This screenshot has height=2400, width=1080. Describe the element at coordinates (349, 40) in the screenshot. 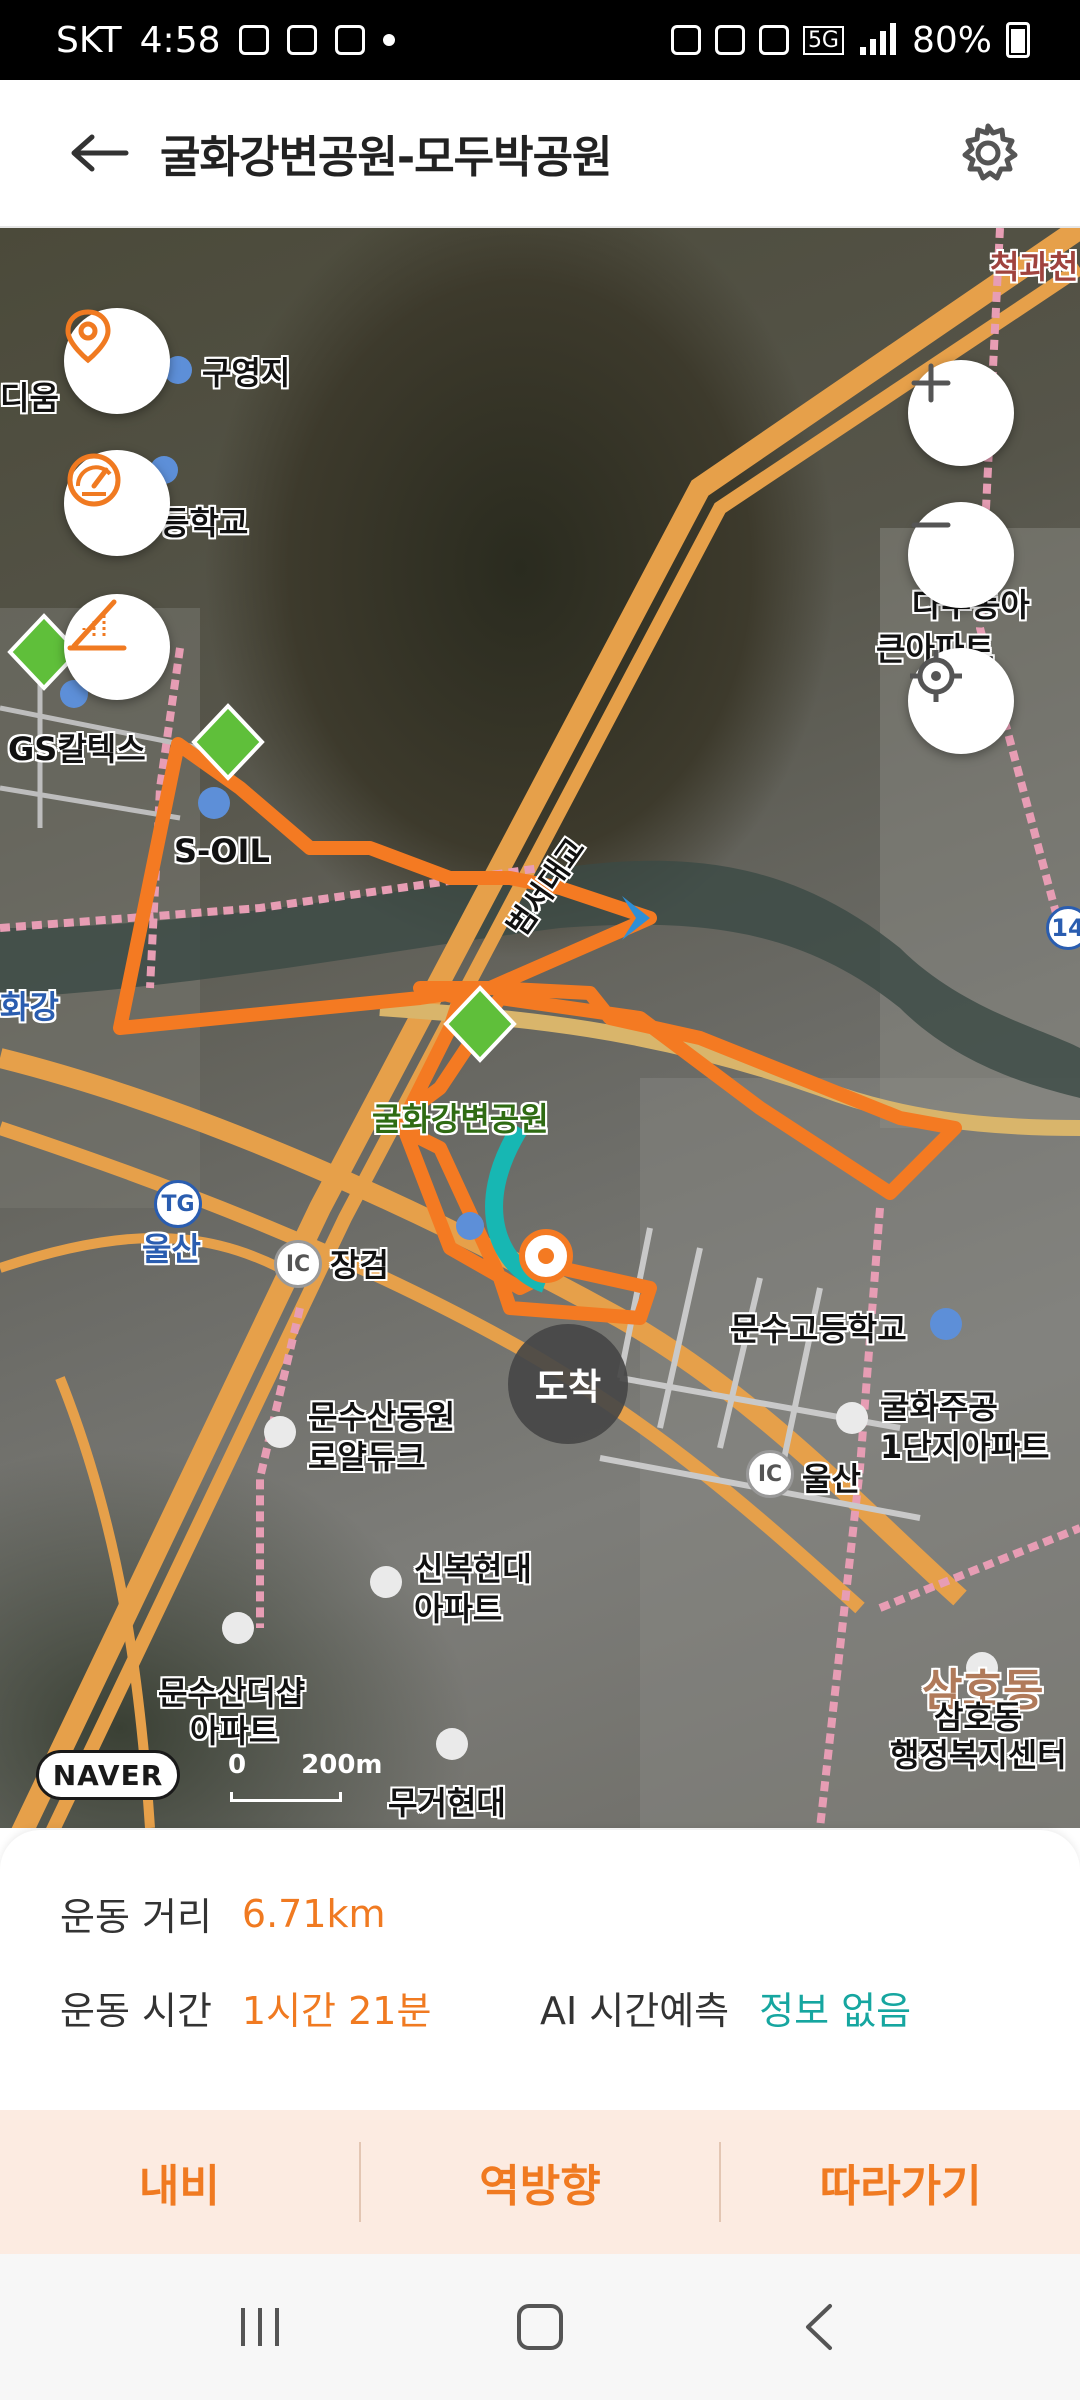

I see `app-icon` at that location.